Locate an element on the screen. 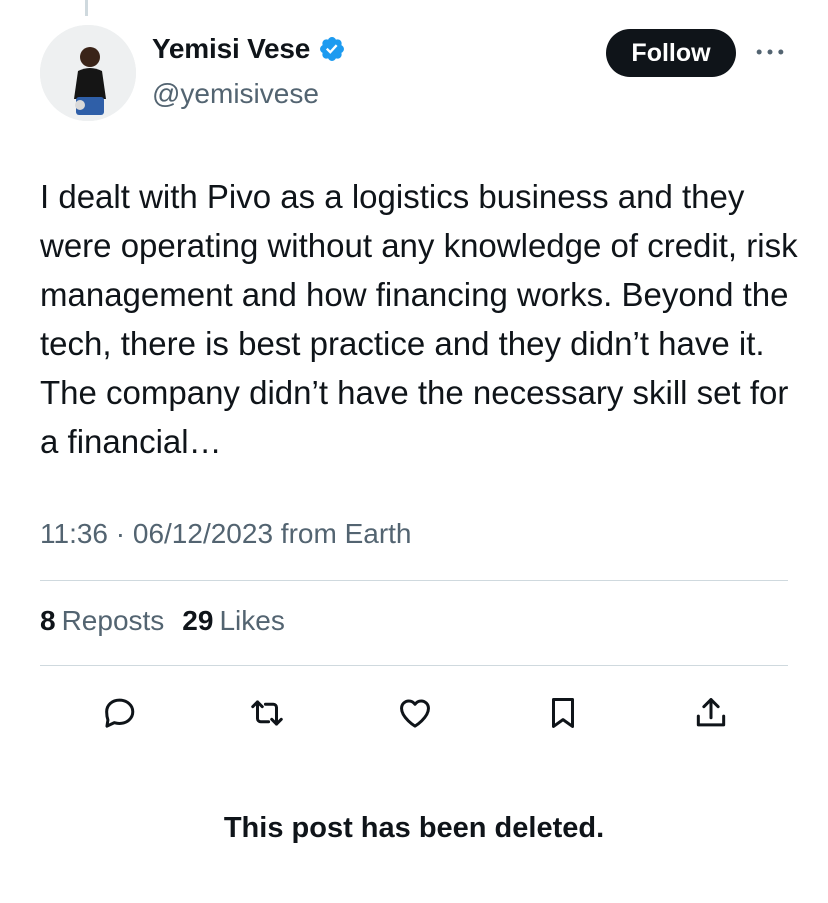  engagement-stats: 8 Reposts 29 Likes is located at coordinates (171, 621).